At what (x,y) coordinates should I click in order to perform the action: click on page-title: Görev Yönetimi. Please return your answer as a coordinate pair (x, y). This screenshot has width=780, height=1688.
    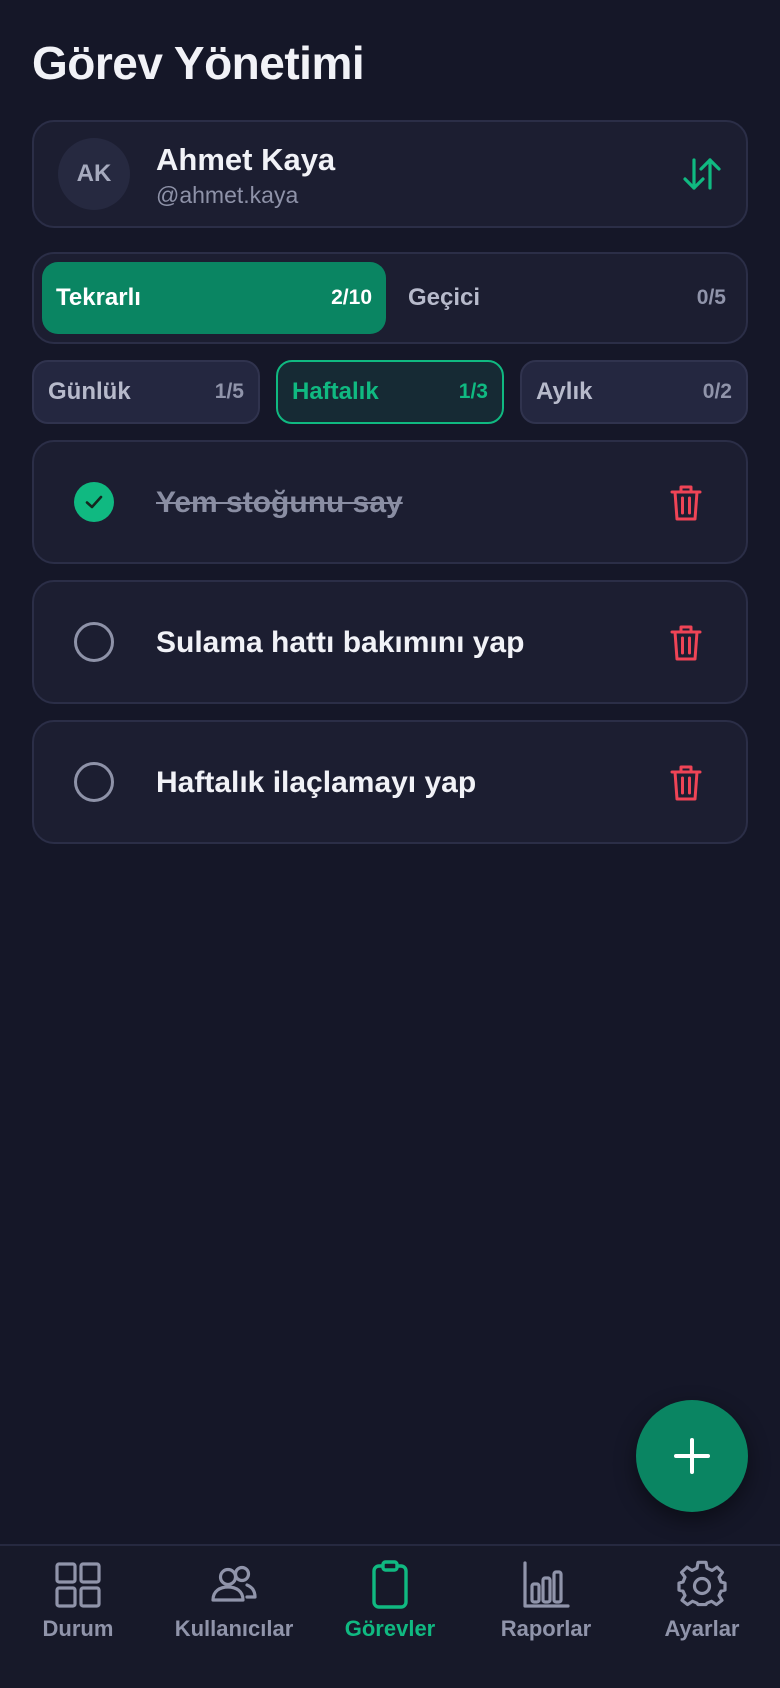
    Looking at the image, I should click on (198, 63).